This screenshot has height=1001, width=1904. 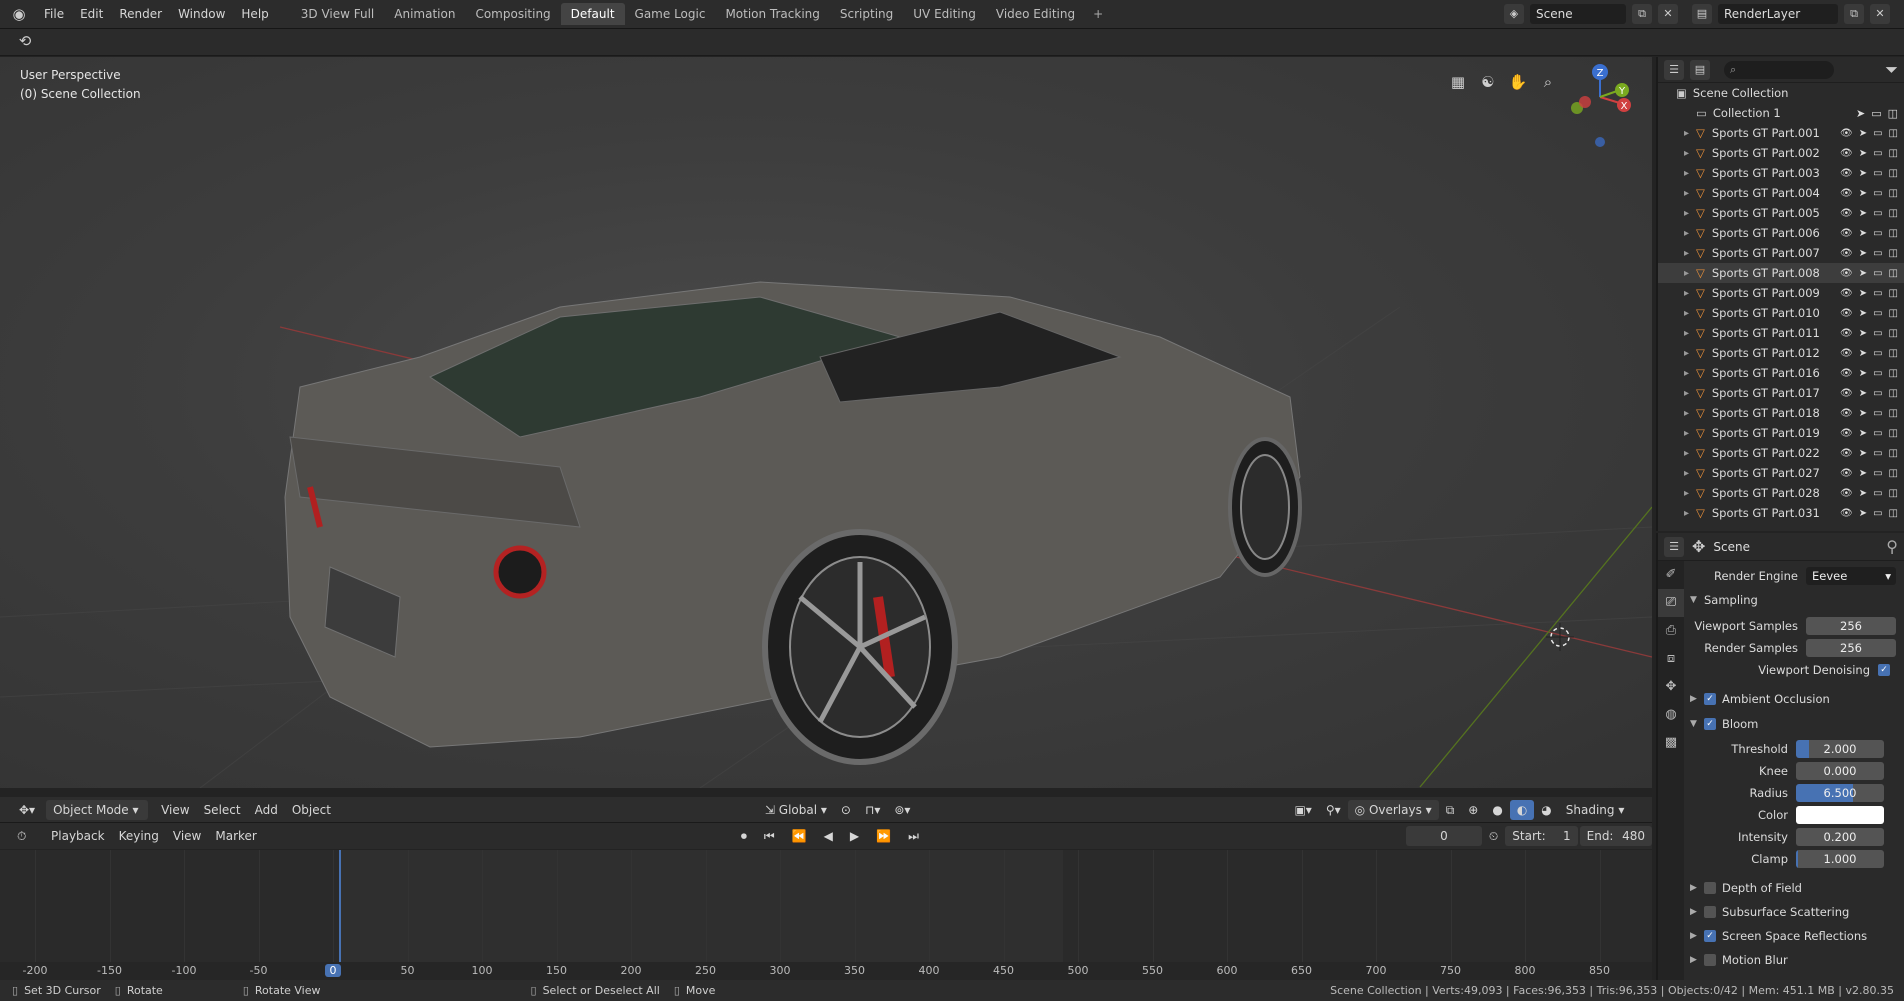 I want to click on jump-end-icon: ⏭, so click(x=913, y=836).